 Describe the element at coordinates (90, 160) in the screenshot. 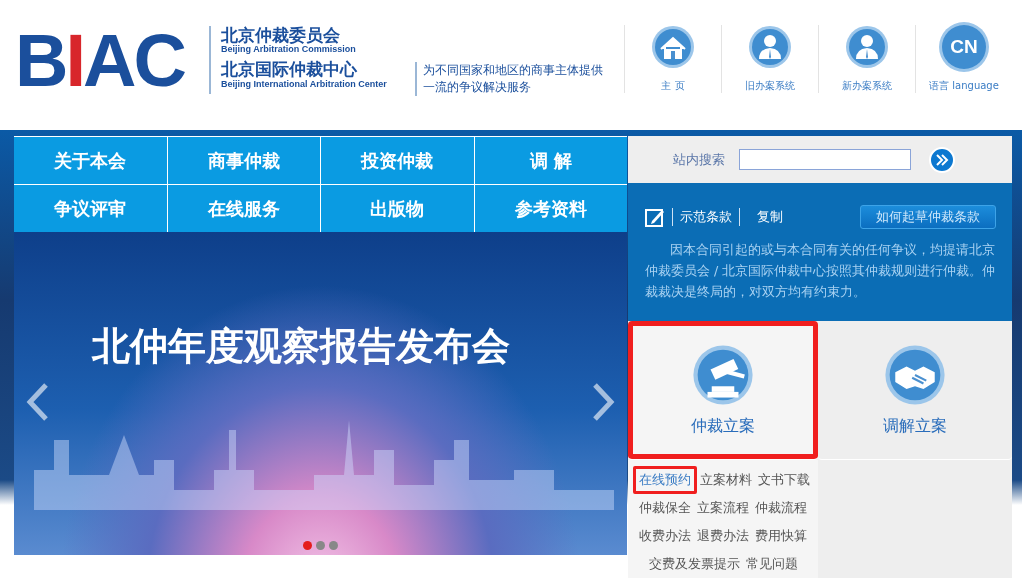

I see `nav-item: 关于本会` at that location.